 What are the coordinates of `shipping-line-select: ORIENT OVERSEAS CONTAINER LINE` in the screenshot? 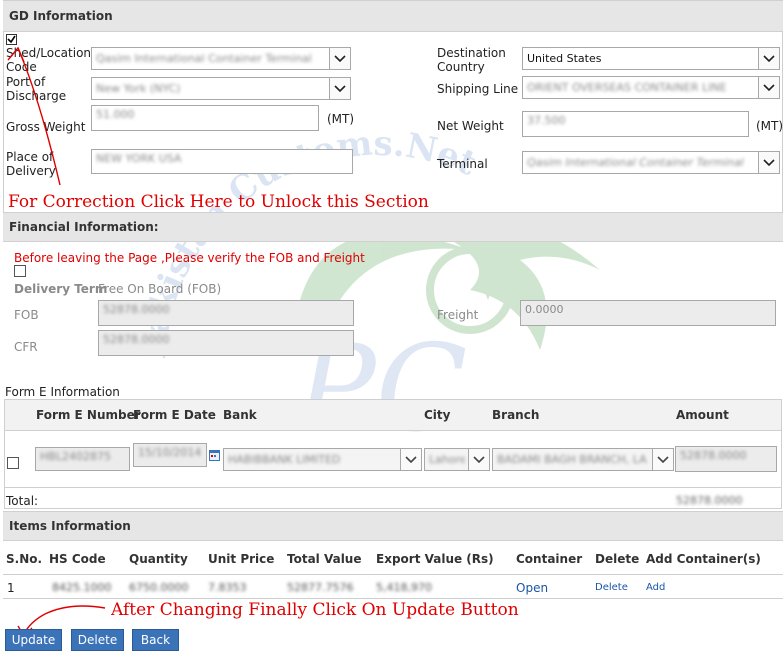 It's located at (651, 87).